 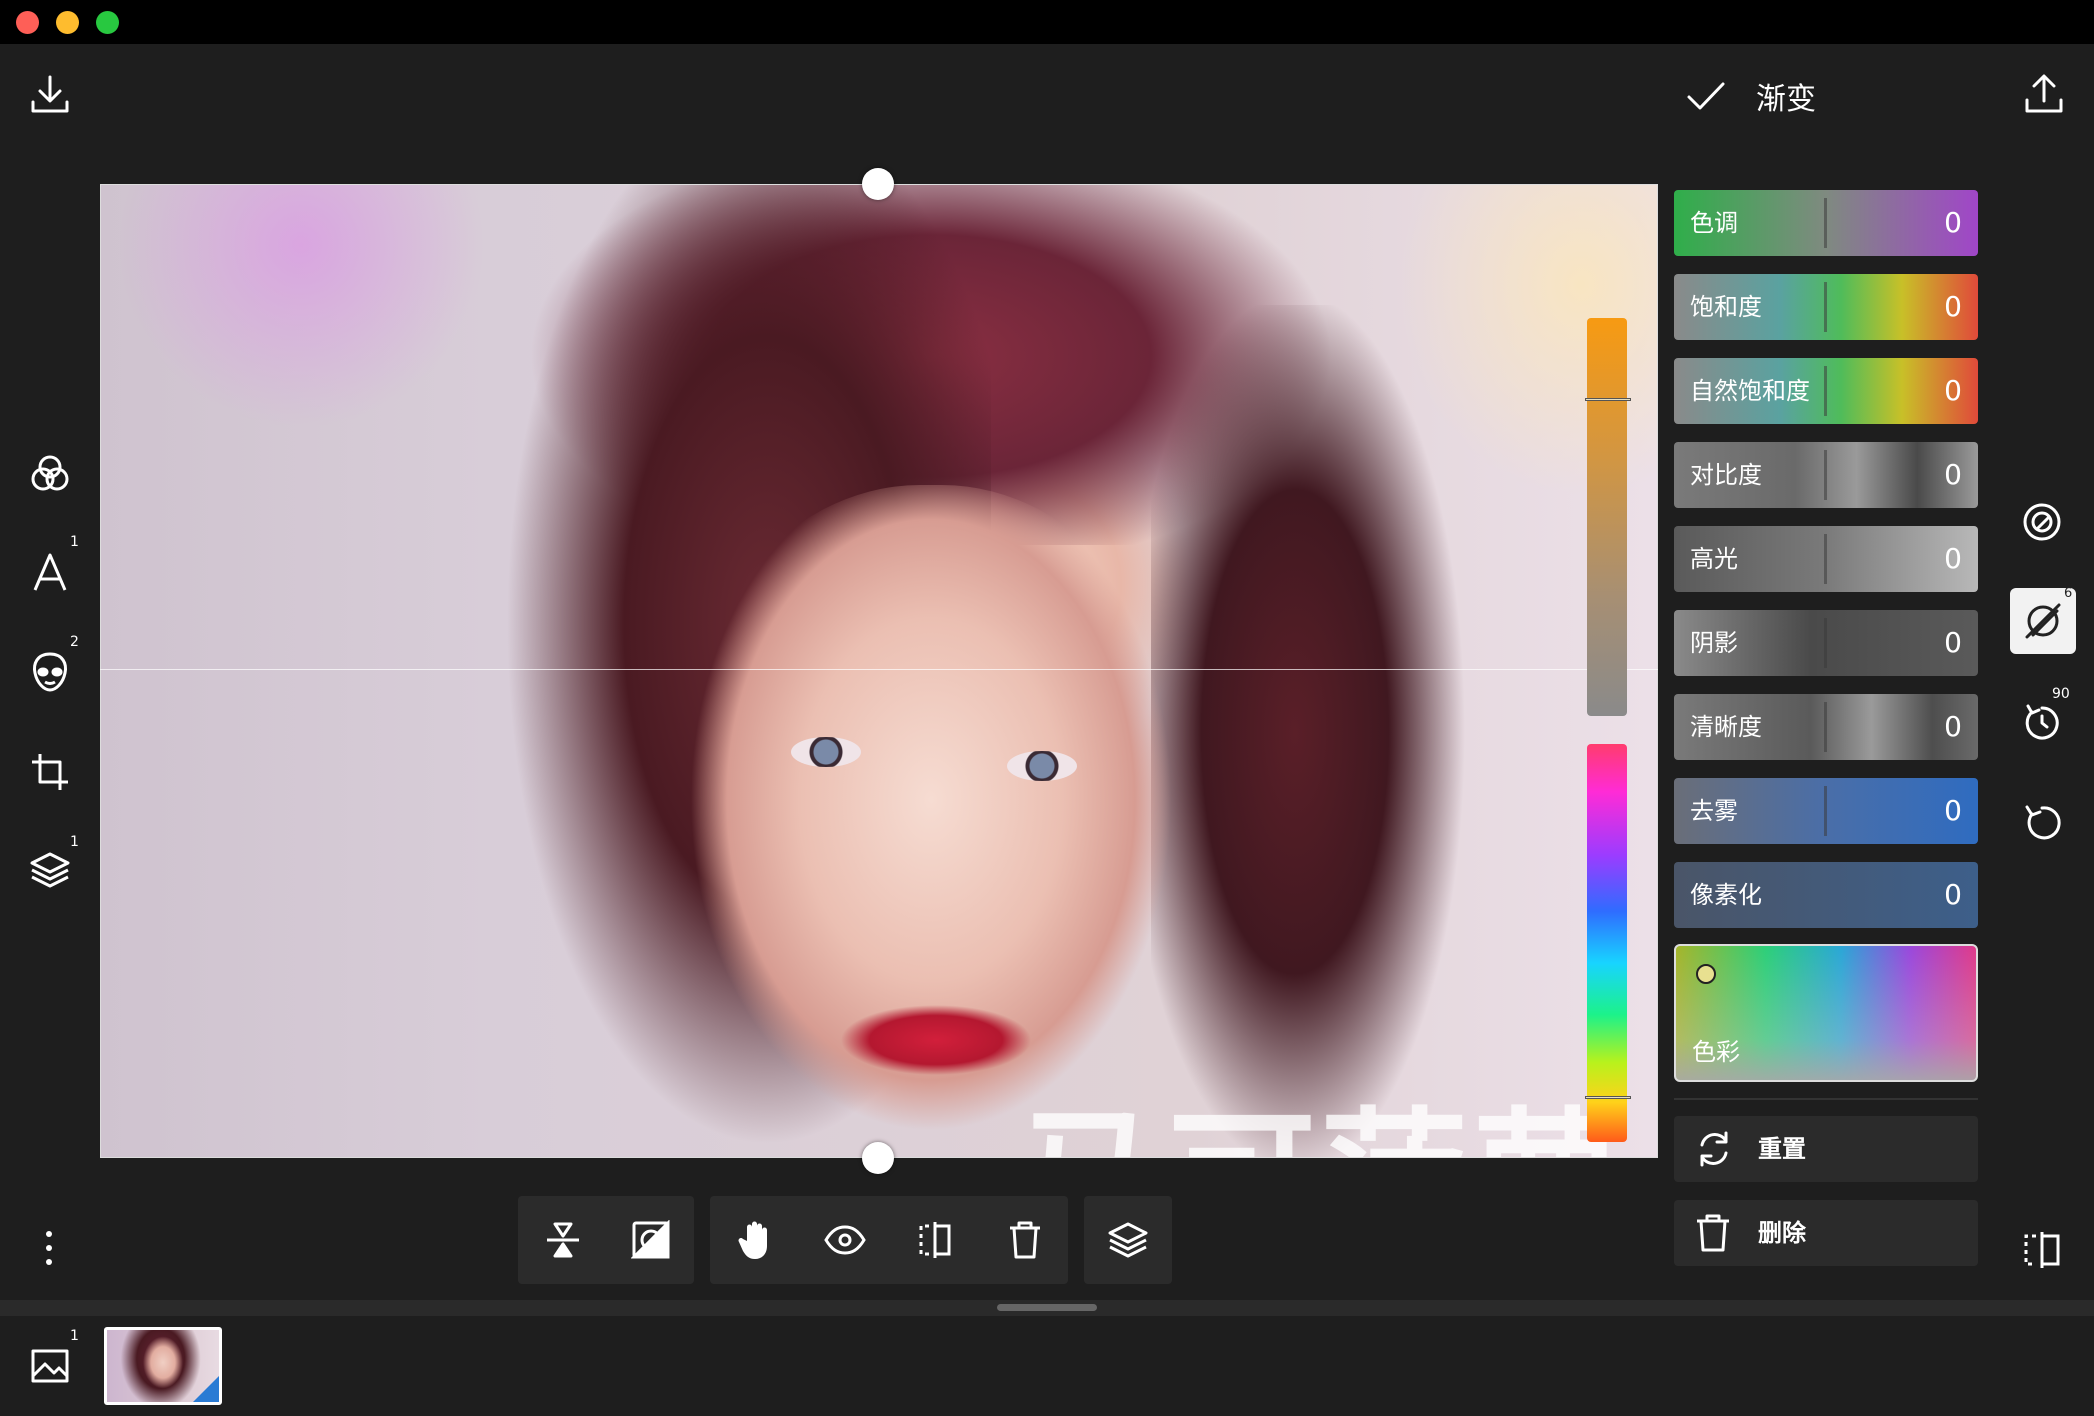 What do you see at coordinates (1047, 1366) in the screenshot?
I see `filmstrip` at bounding box center [1047, 1366].